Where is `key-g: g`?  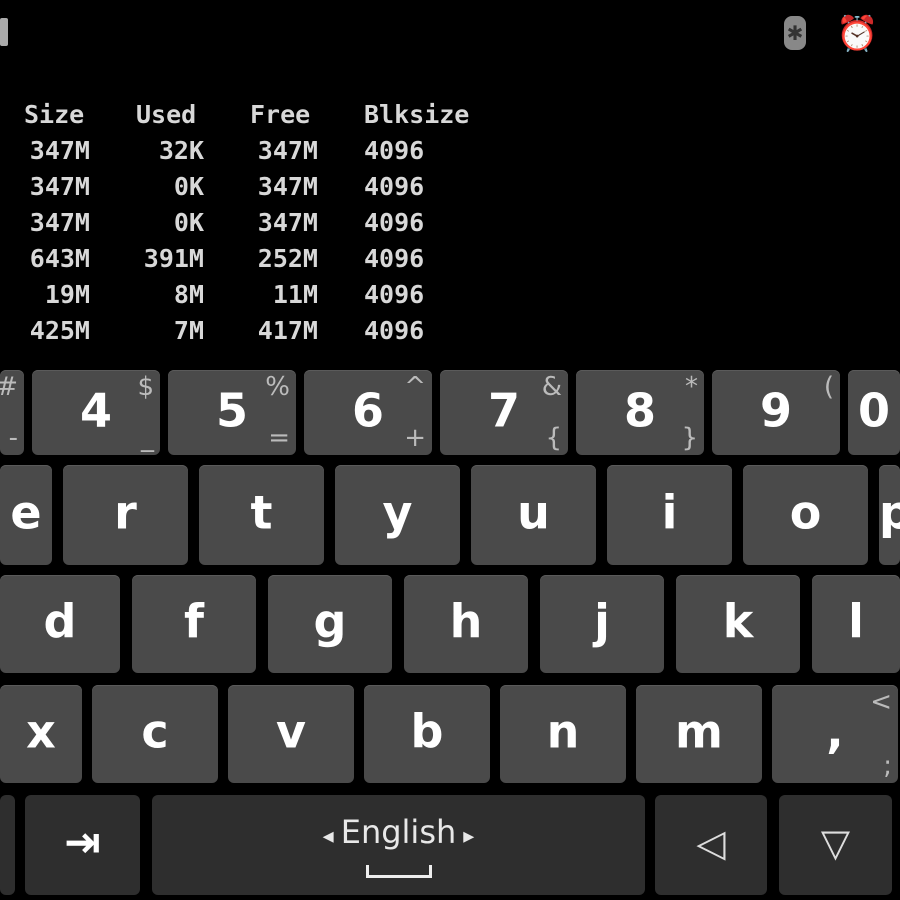
key-g: g is located at coordinates (330, 624).